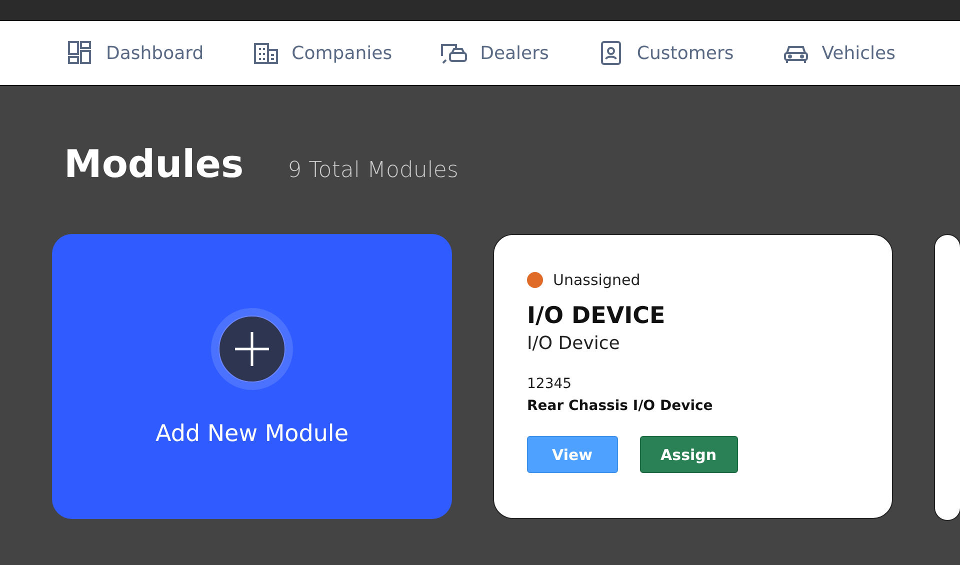 The image size is (960, 565). Describe the element at coordinates (839, 53) in the screenshot. I see `nav-link: Vehicles` at that location.